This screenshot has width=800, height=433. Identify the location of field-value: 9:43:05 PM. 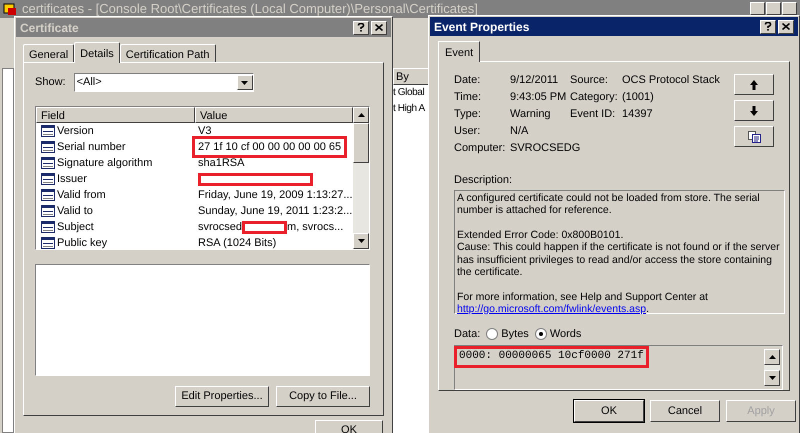
(539, 97).